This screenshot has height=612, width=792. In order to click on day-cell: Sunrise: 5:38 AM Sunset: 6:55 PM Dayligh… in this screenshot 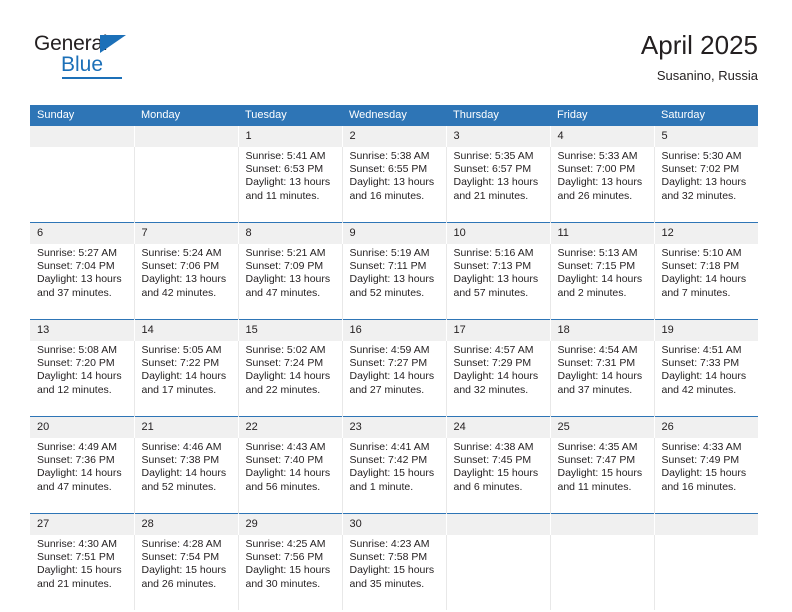, I will do `click(394, 185)`.